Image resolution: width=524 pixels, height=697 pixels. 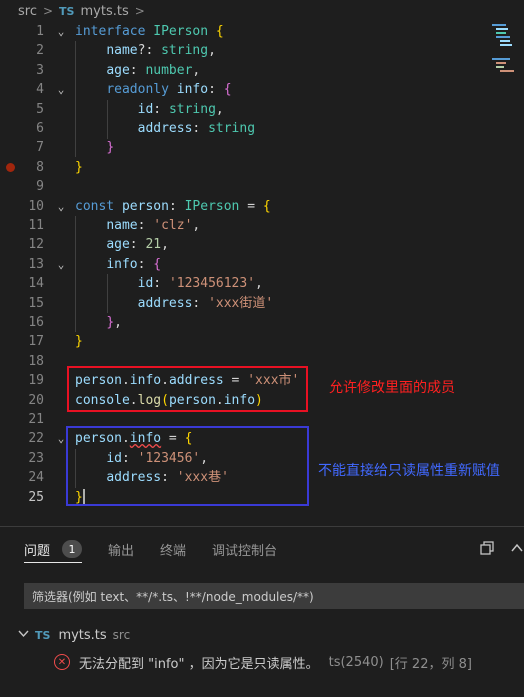 I want to click on line-number: 24, so click(x=36, y=478).